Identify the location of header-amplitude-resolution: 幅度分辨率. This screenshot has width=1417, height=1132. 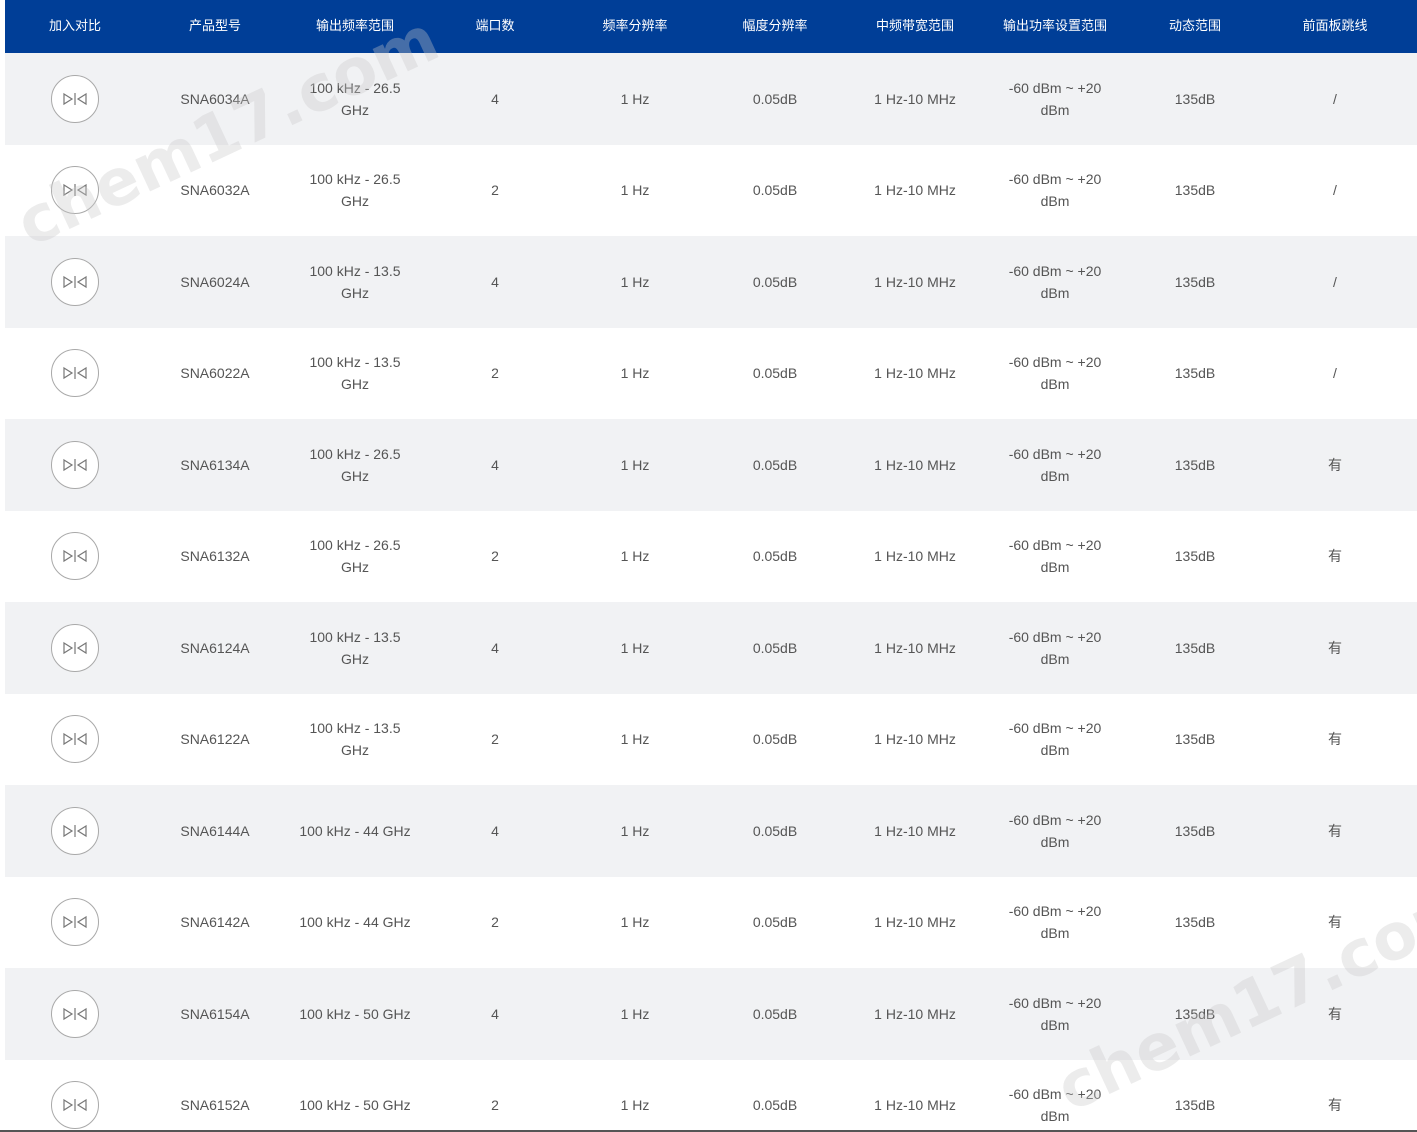
(775, 25).